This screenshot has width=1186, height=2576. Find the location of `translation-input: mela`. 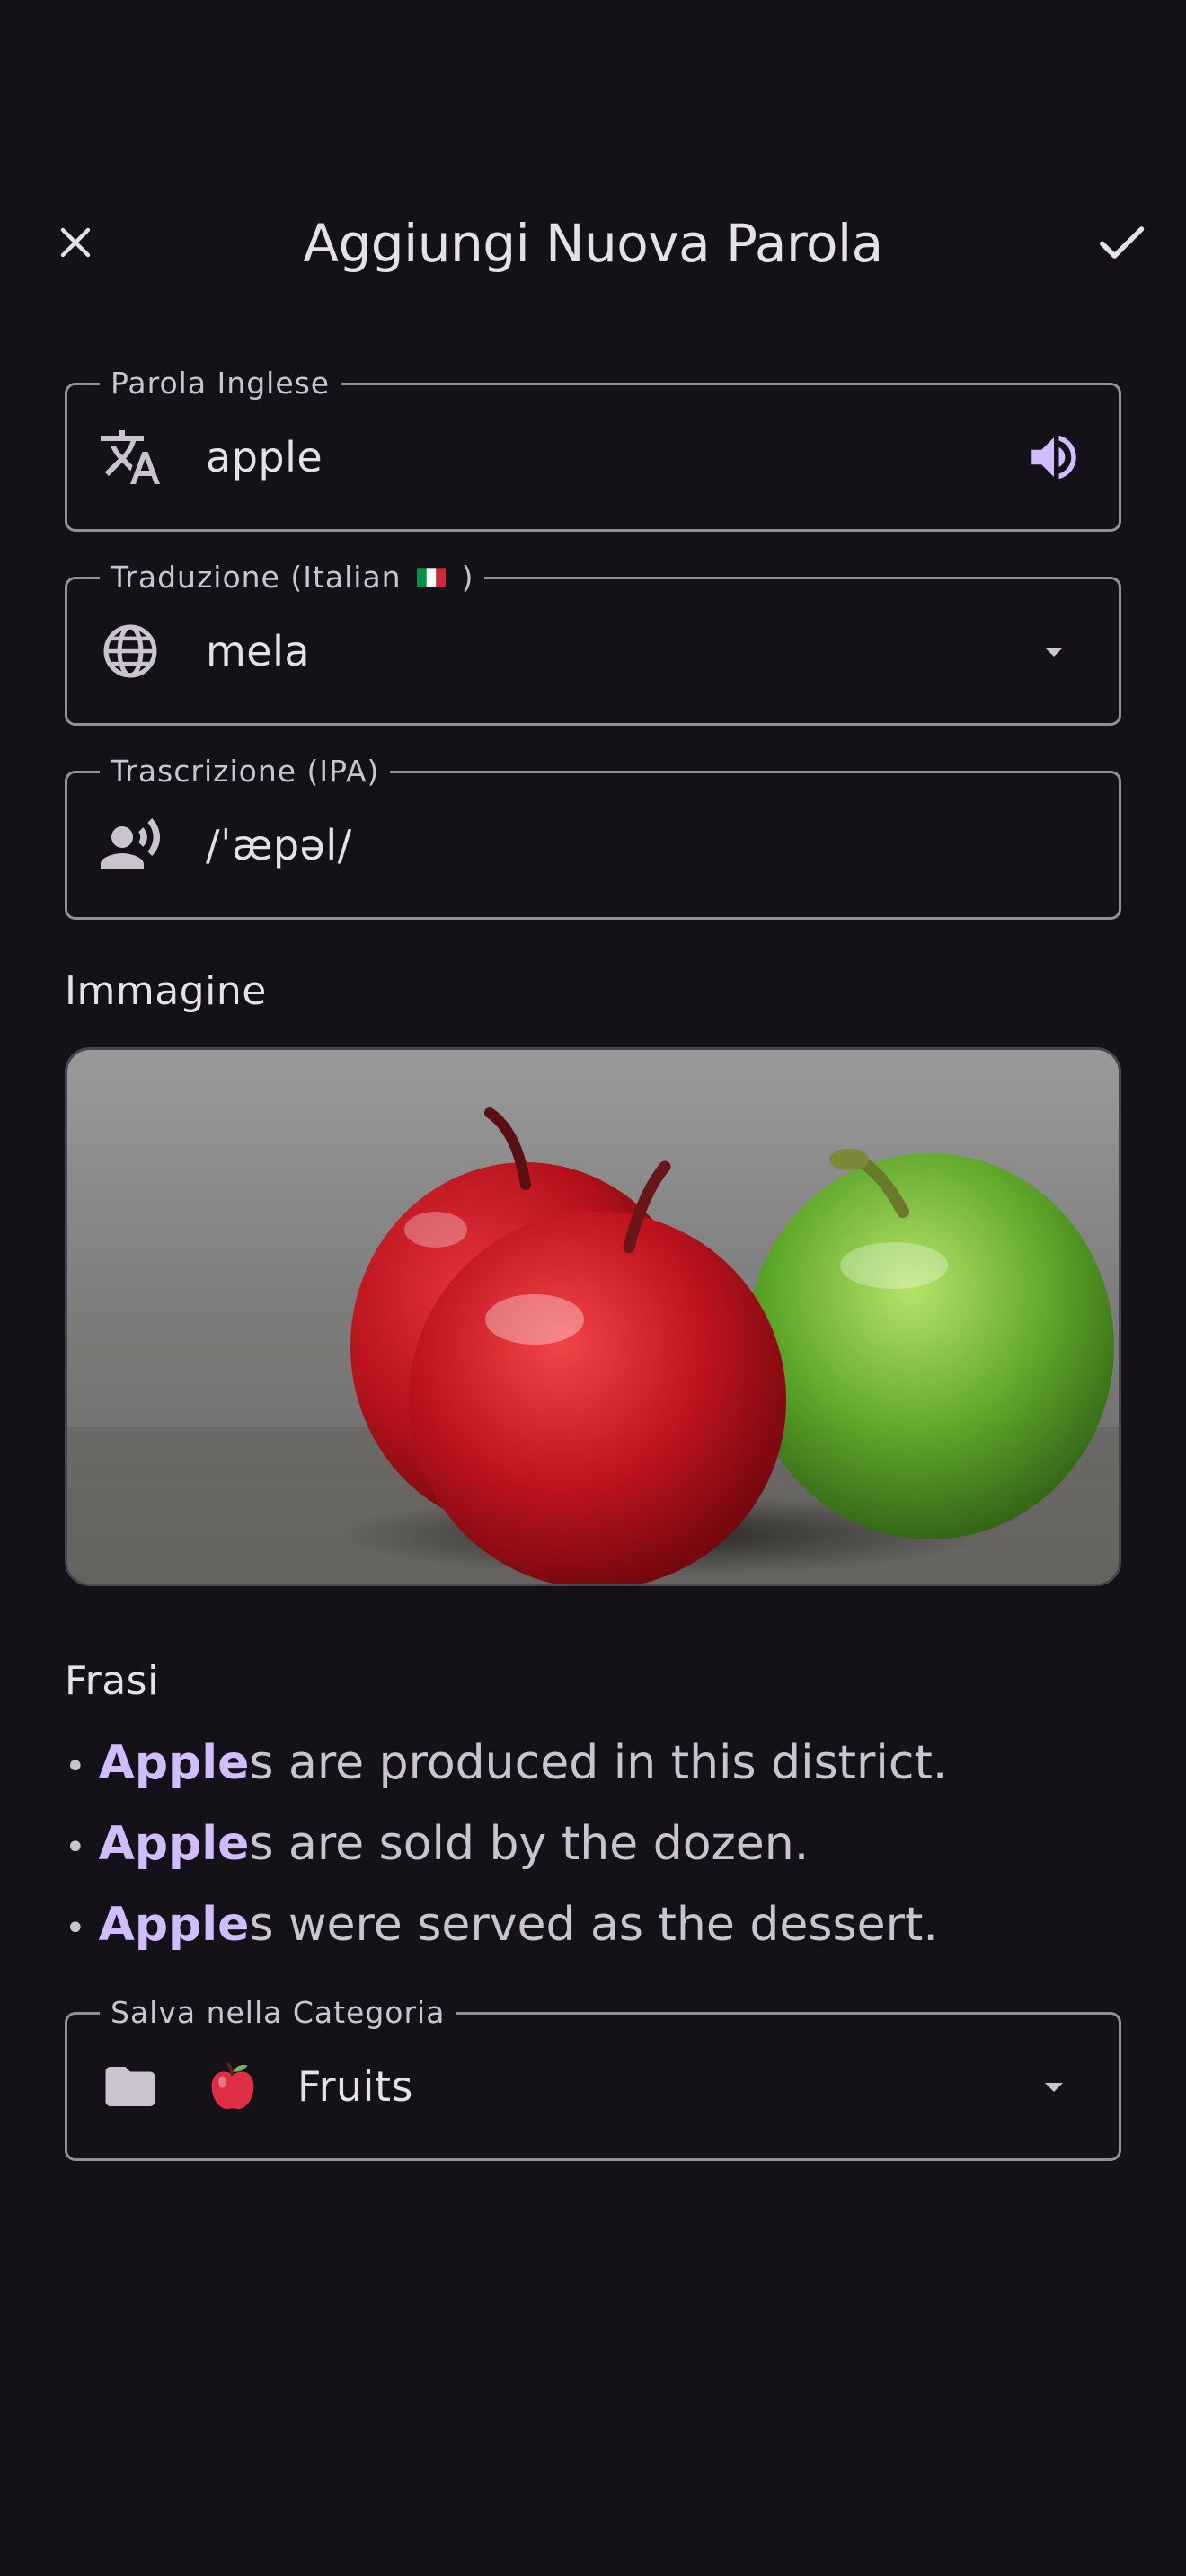

translation-input: mela is located at coordinates (565, 651).